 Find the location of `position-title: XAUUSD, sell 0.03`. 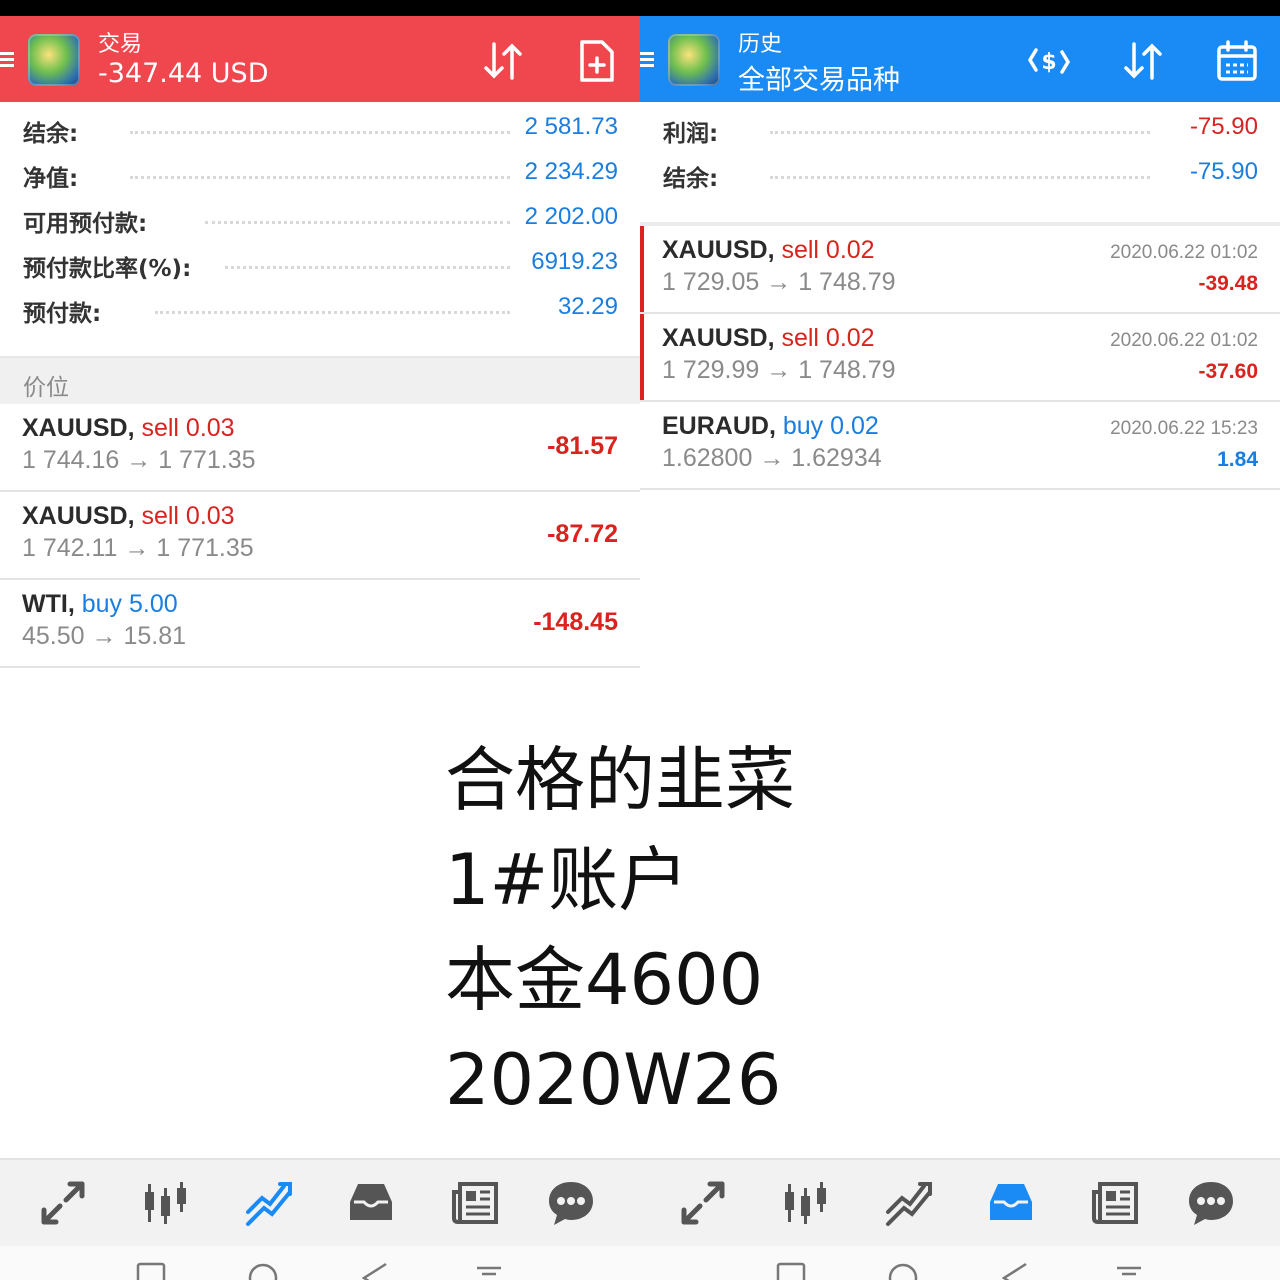

position-title: XAUUSD, sell 0.03 is located at coordinates (128, 428).